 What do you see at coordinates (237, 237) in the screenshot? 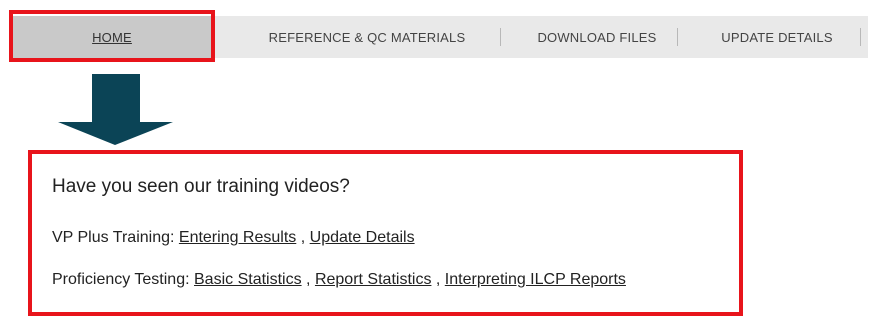
I see `entering-results-link: Entering Results` at bounding box center [237, 237].